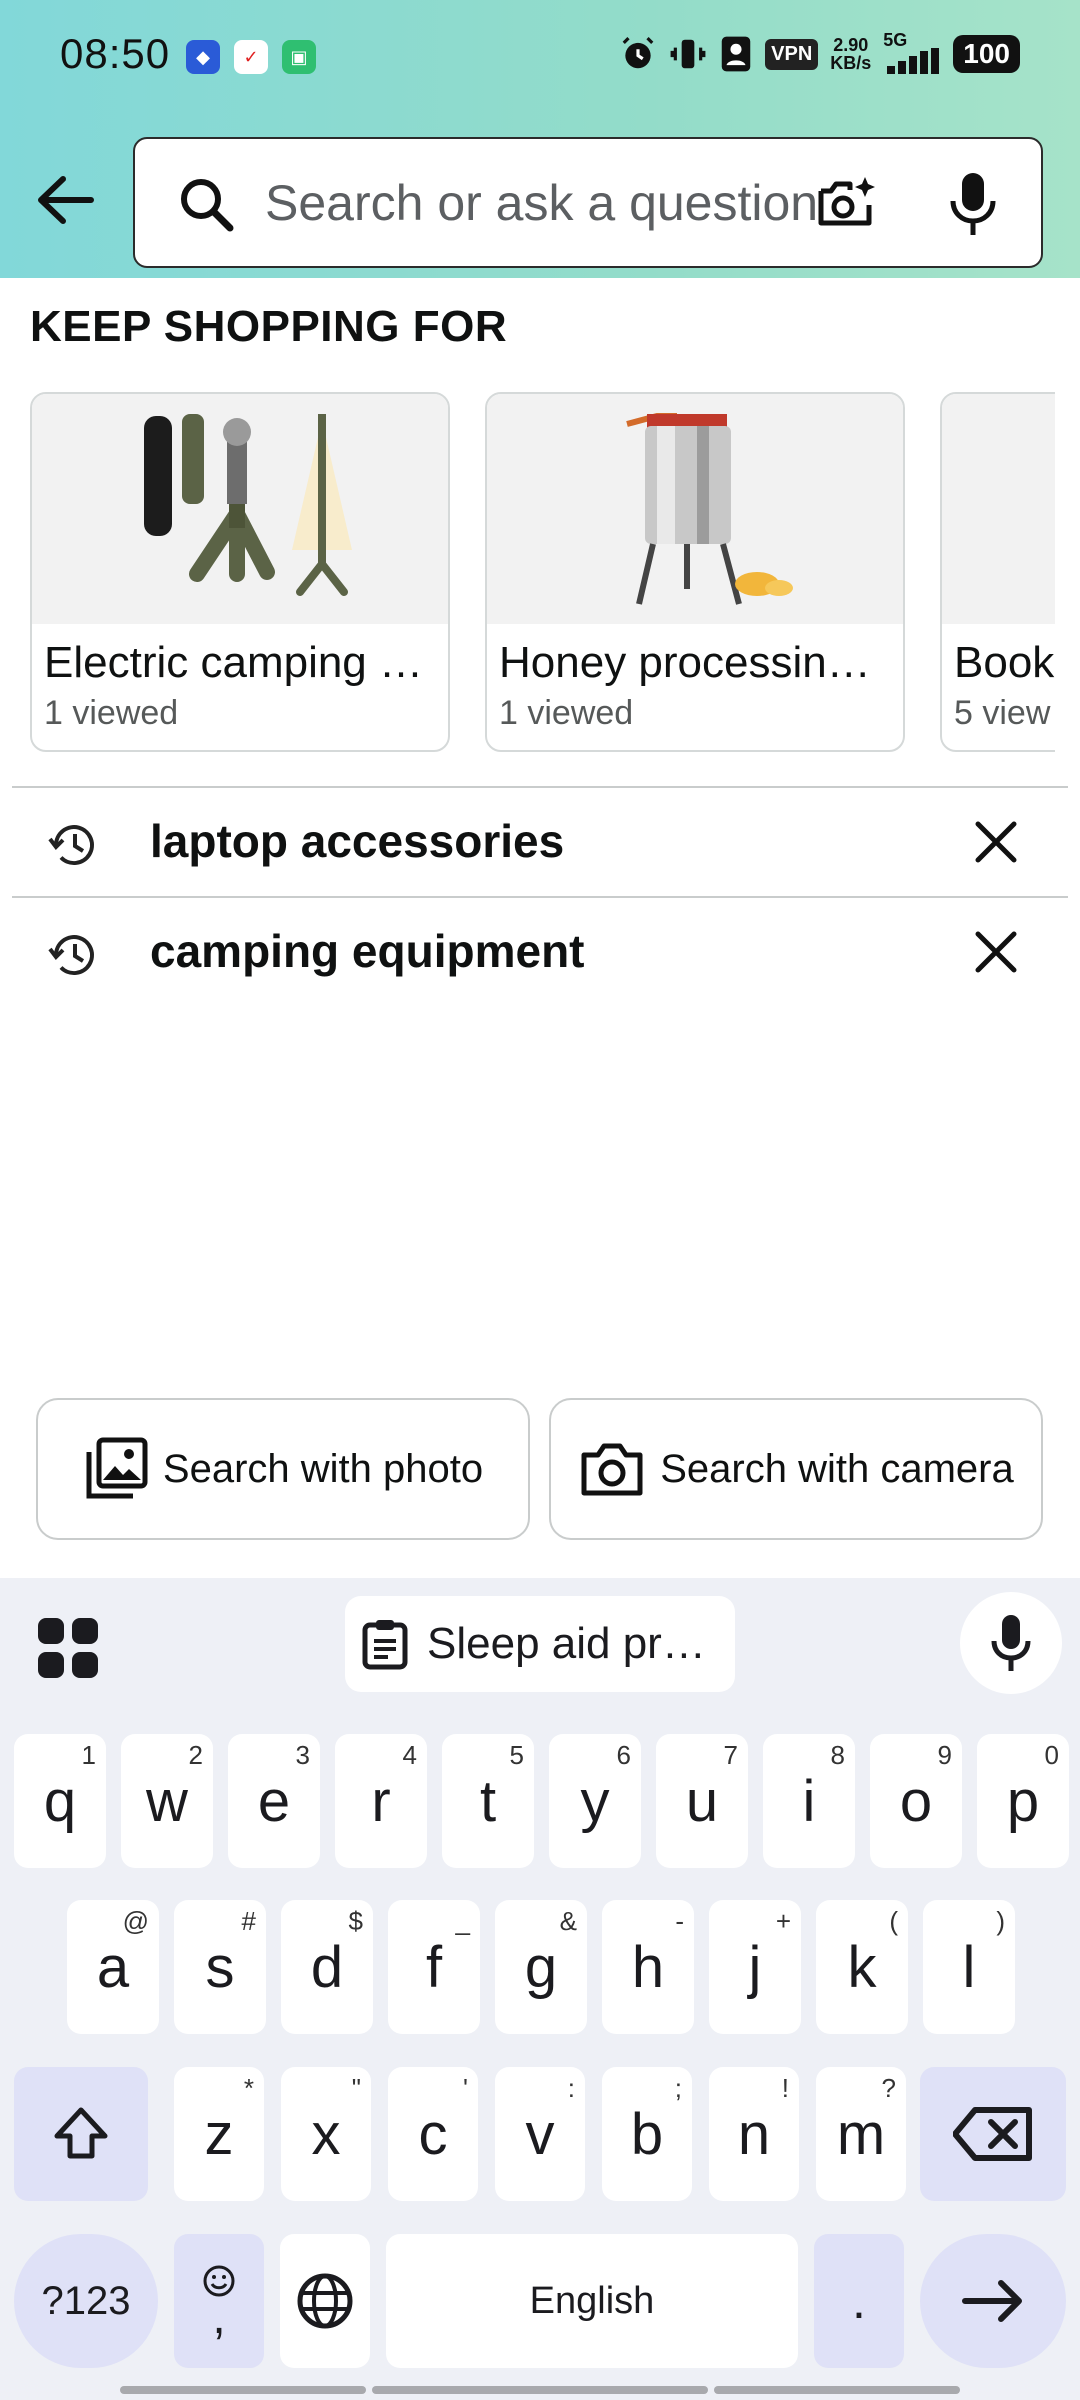 The image size is (1080, 2400). What do you see at coordinates (355, 1921) in the screenshot?
I see `key-secondary-label: $` at bounding box center [355, 1921].